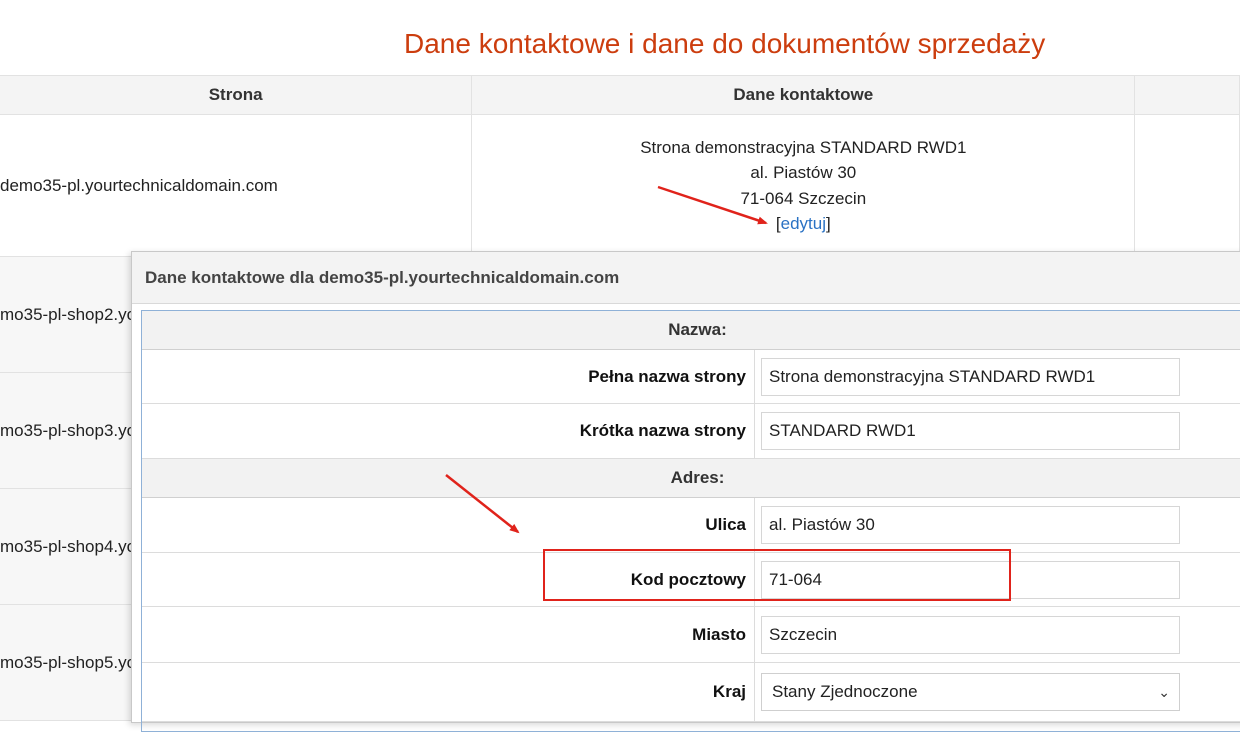 Image resolution: width=1240 pixels, height=732 pixels. I want to click on site-cell: demo35-pl.yourtechnicaldomain.com, so click(236, 185).